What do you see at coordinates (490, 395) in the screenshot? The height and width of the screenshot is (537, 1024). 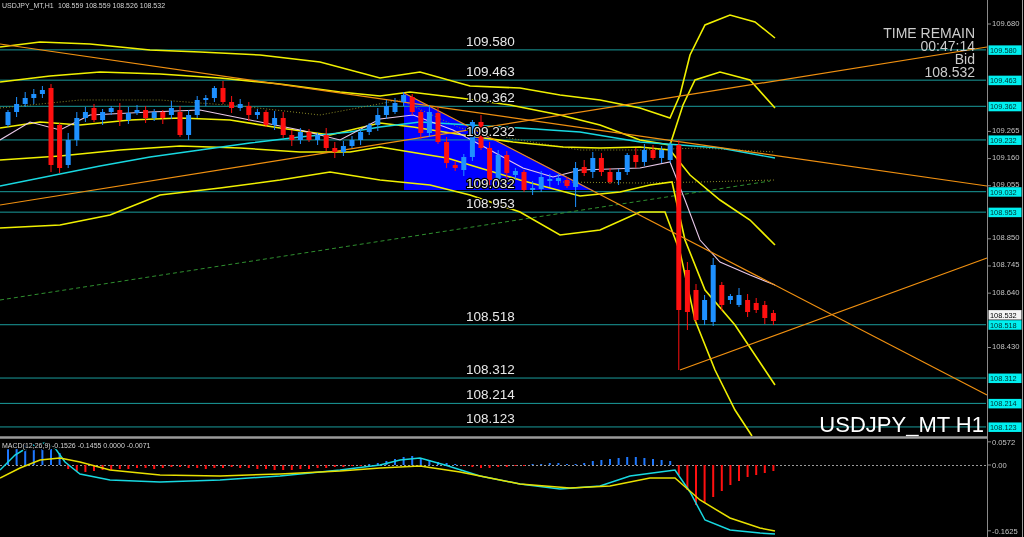 I see `level-label: 108.214` at bounding box center [490, 395].